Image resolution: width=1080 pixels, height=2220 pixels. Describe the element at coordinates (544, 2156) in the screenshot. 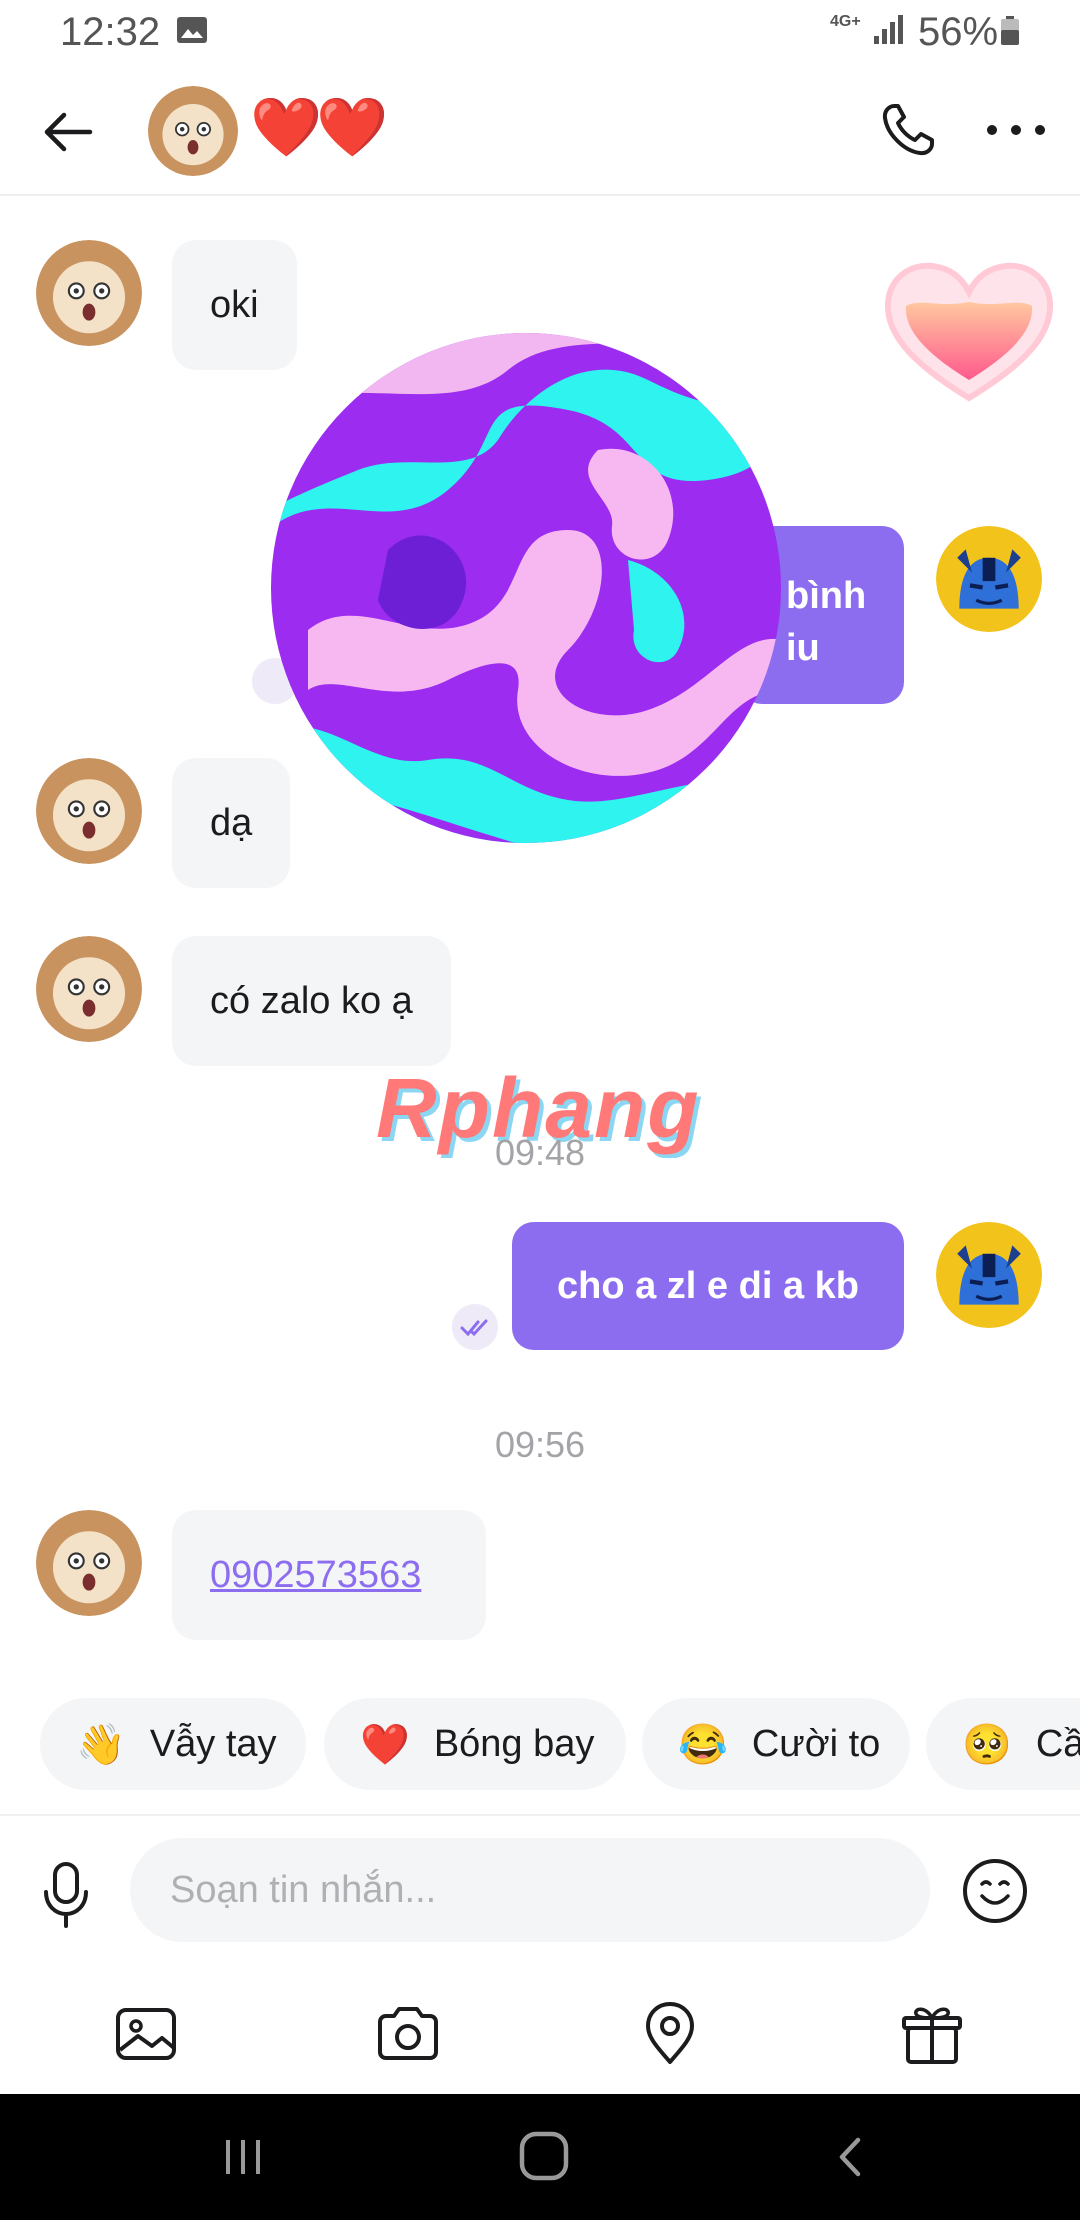

I see `home-icon` at that location.